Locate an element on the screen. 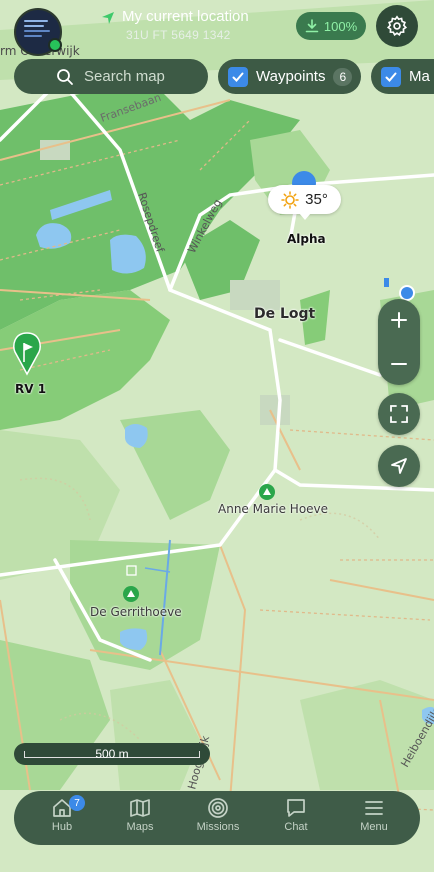 The width and height of the screenshot is (434, 872). nav-item-hub: 7 Hub is located at coordinates (62, 818).